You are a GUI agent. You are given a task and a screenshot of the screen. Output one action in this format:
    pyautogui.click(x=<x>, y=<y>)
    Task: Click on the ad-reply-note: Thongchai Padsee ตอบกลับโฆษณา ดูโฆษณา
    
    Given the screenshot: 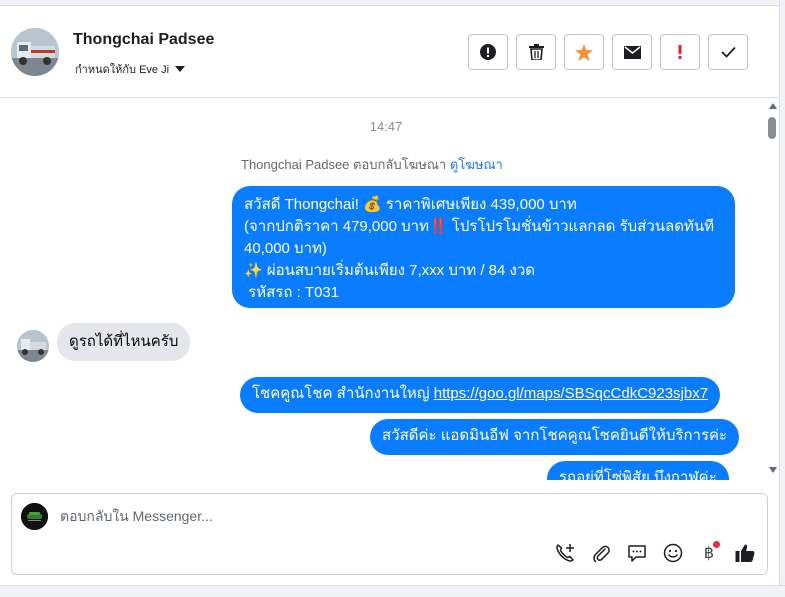 What is the action you would take?
    pyautogui.click(x=372, y=164)
    